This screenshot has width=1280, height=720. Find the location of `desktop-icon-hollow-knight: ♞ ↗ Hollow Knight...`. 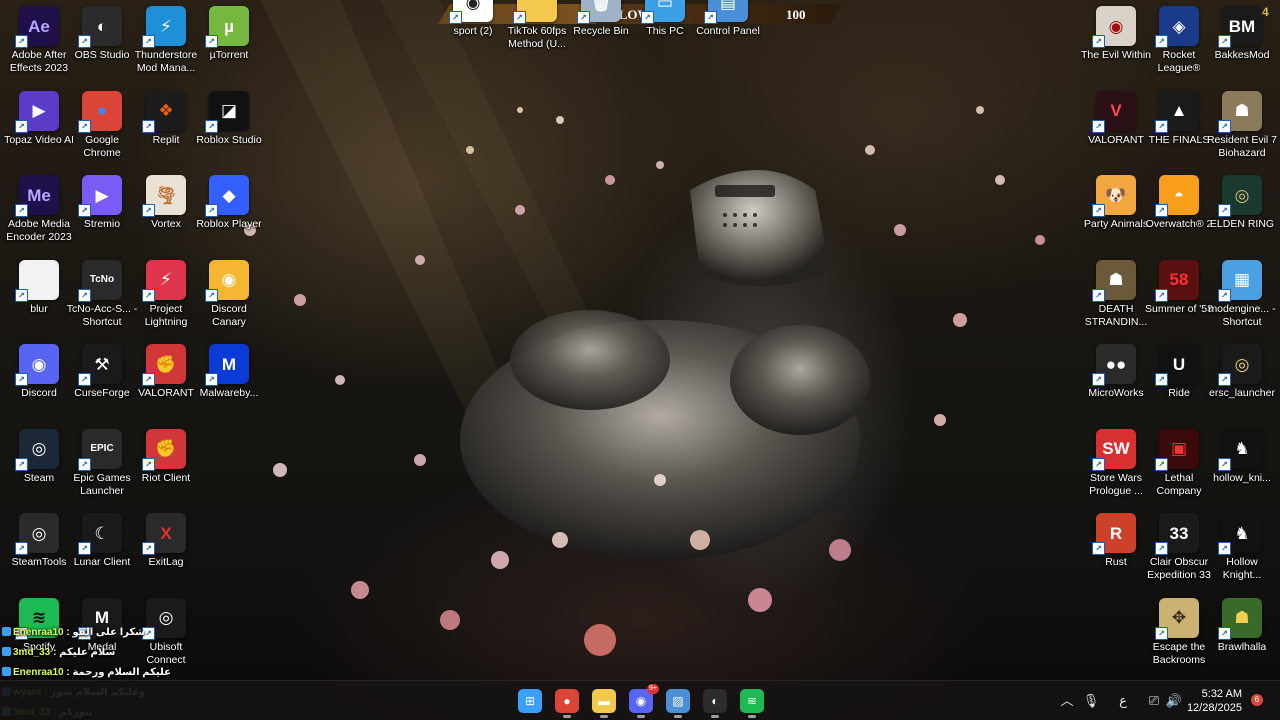

desktop-icon-hollow-knight: ♞ ↗ Hollow Knight... is located at coordinates (1242, 550).